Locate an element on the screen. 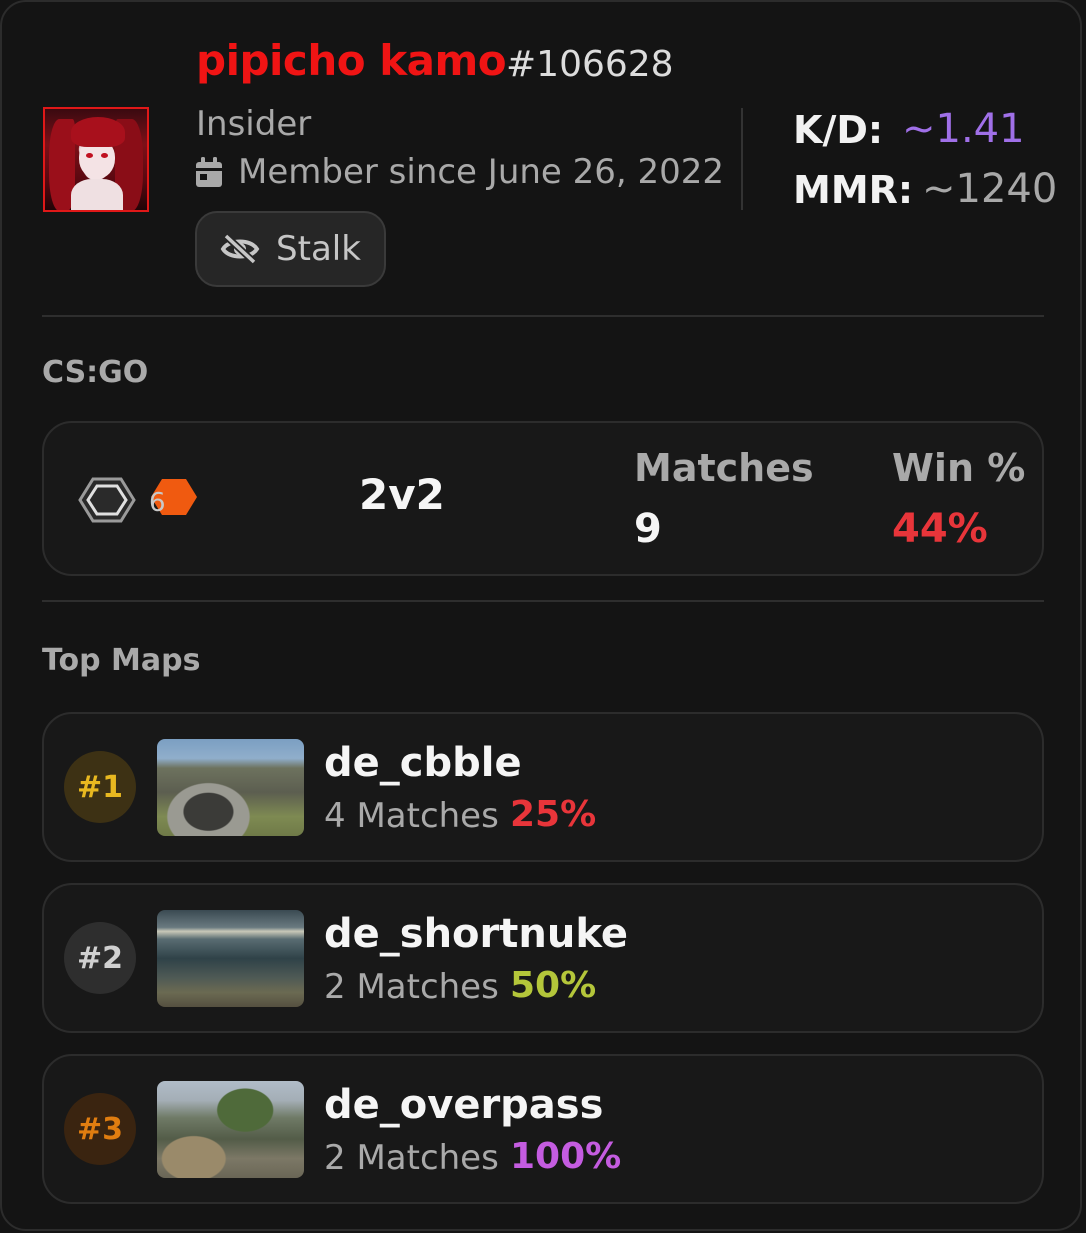 The height and width of the screenshot is (1233, 1086). mmr-label: MMR: is located at coordinates (853, 190).